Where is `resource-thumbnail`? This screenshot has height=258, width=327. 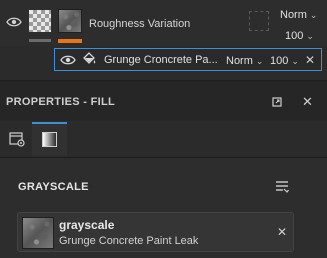
resource-thumbnail is located at coordinates (38, 233).